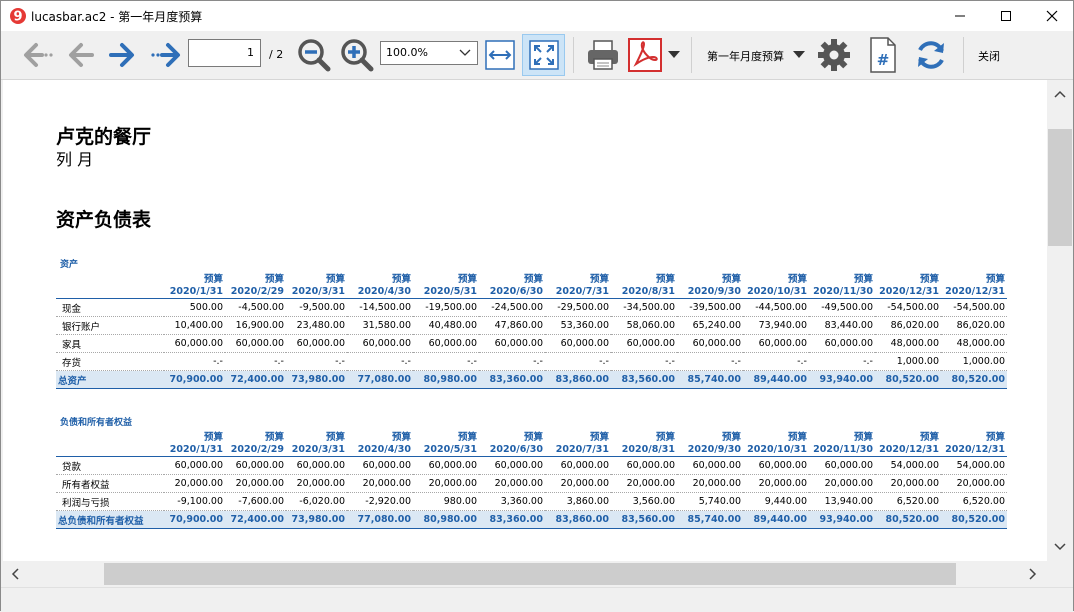 The height and width of the screenshot is (612, 1074). I want to click on refresh-button, so click(931, 55).